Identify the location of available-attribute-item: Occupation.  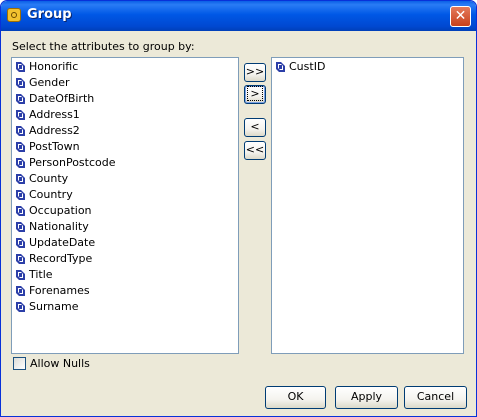
(125, 211).